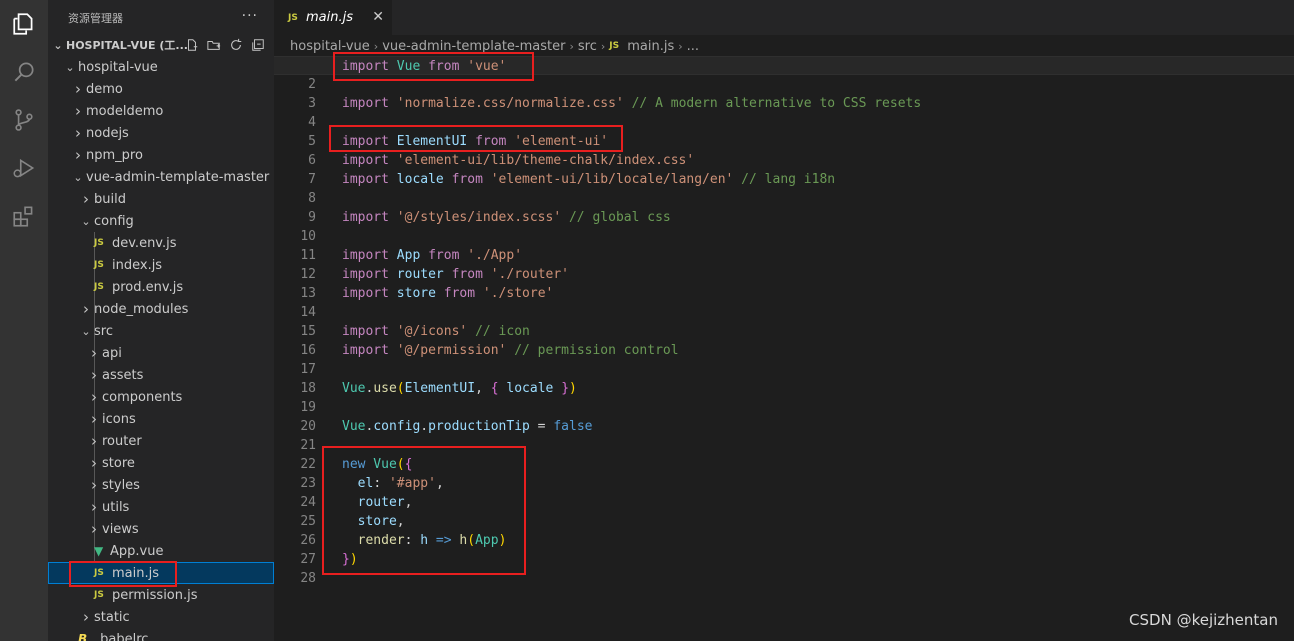 The height and width of the screenshot is (641, 1294). I want to click on tree-item-label: api, so click(112, 353).